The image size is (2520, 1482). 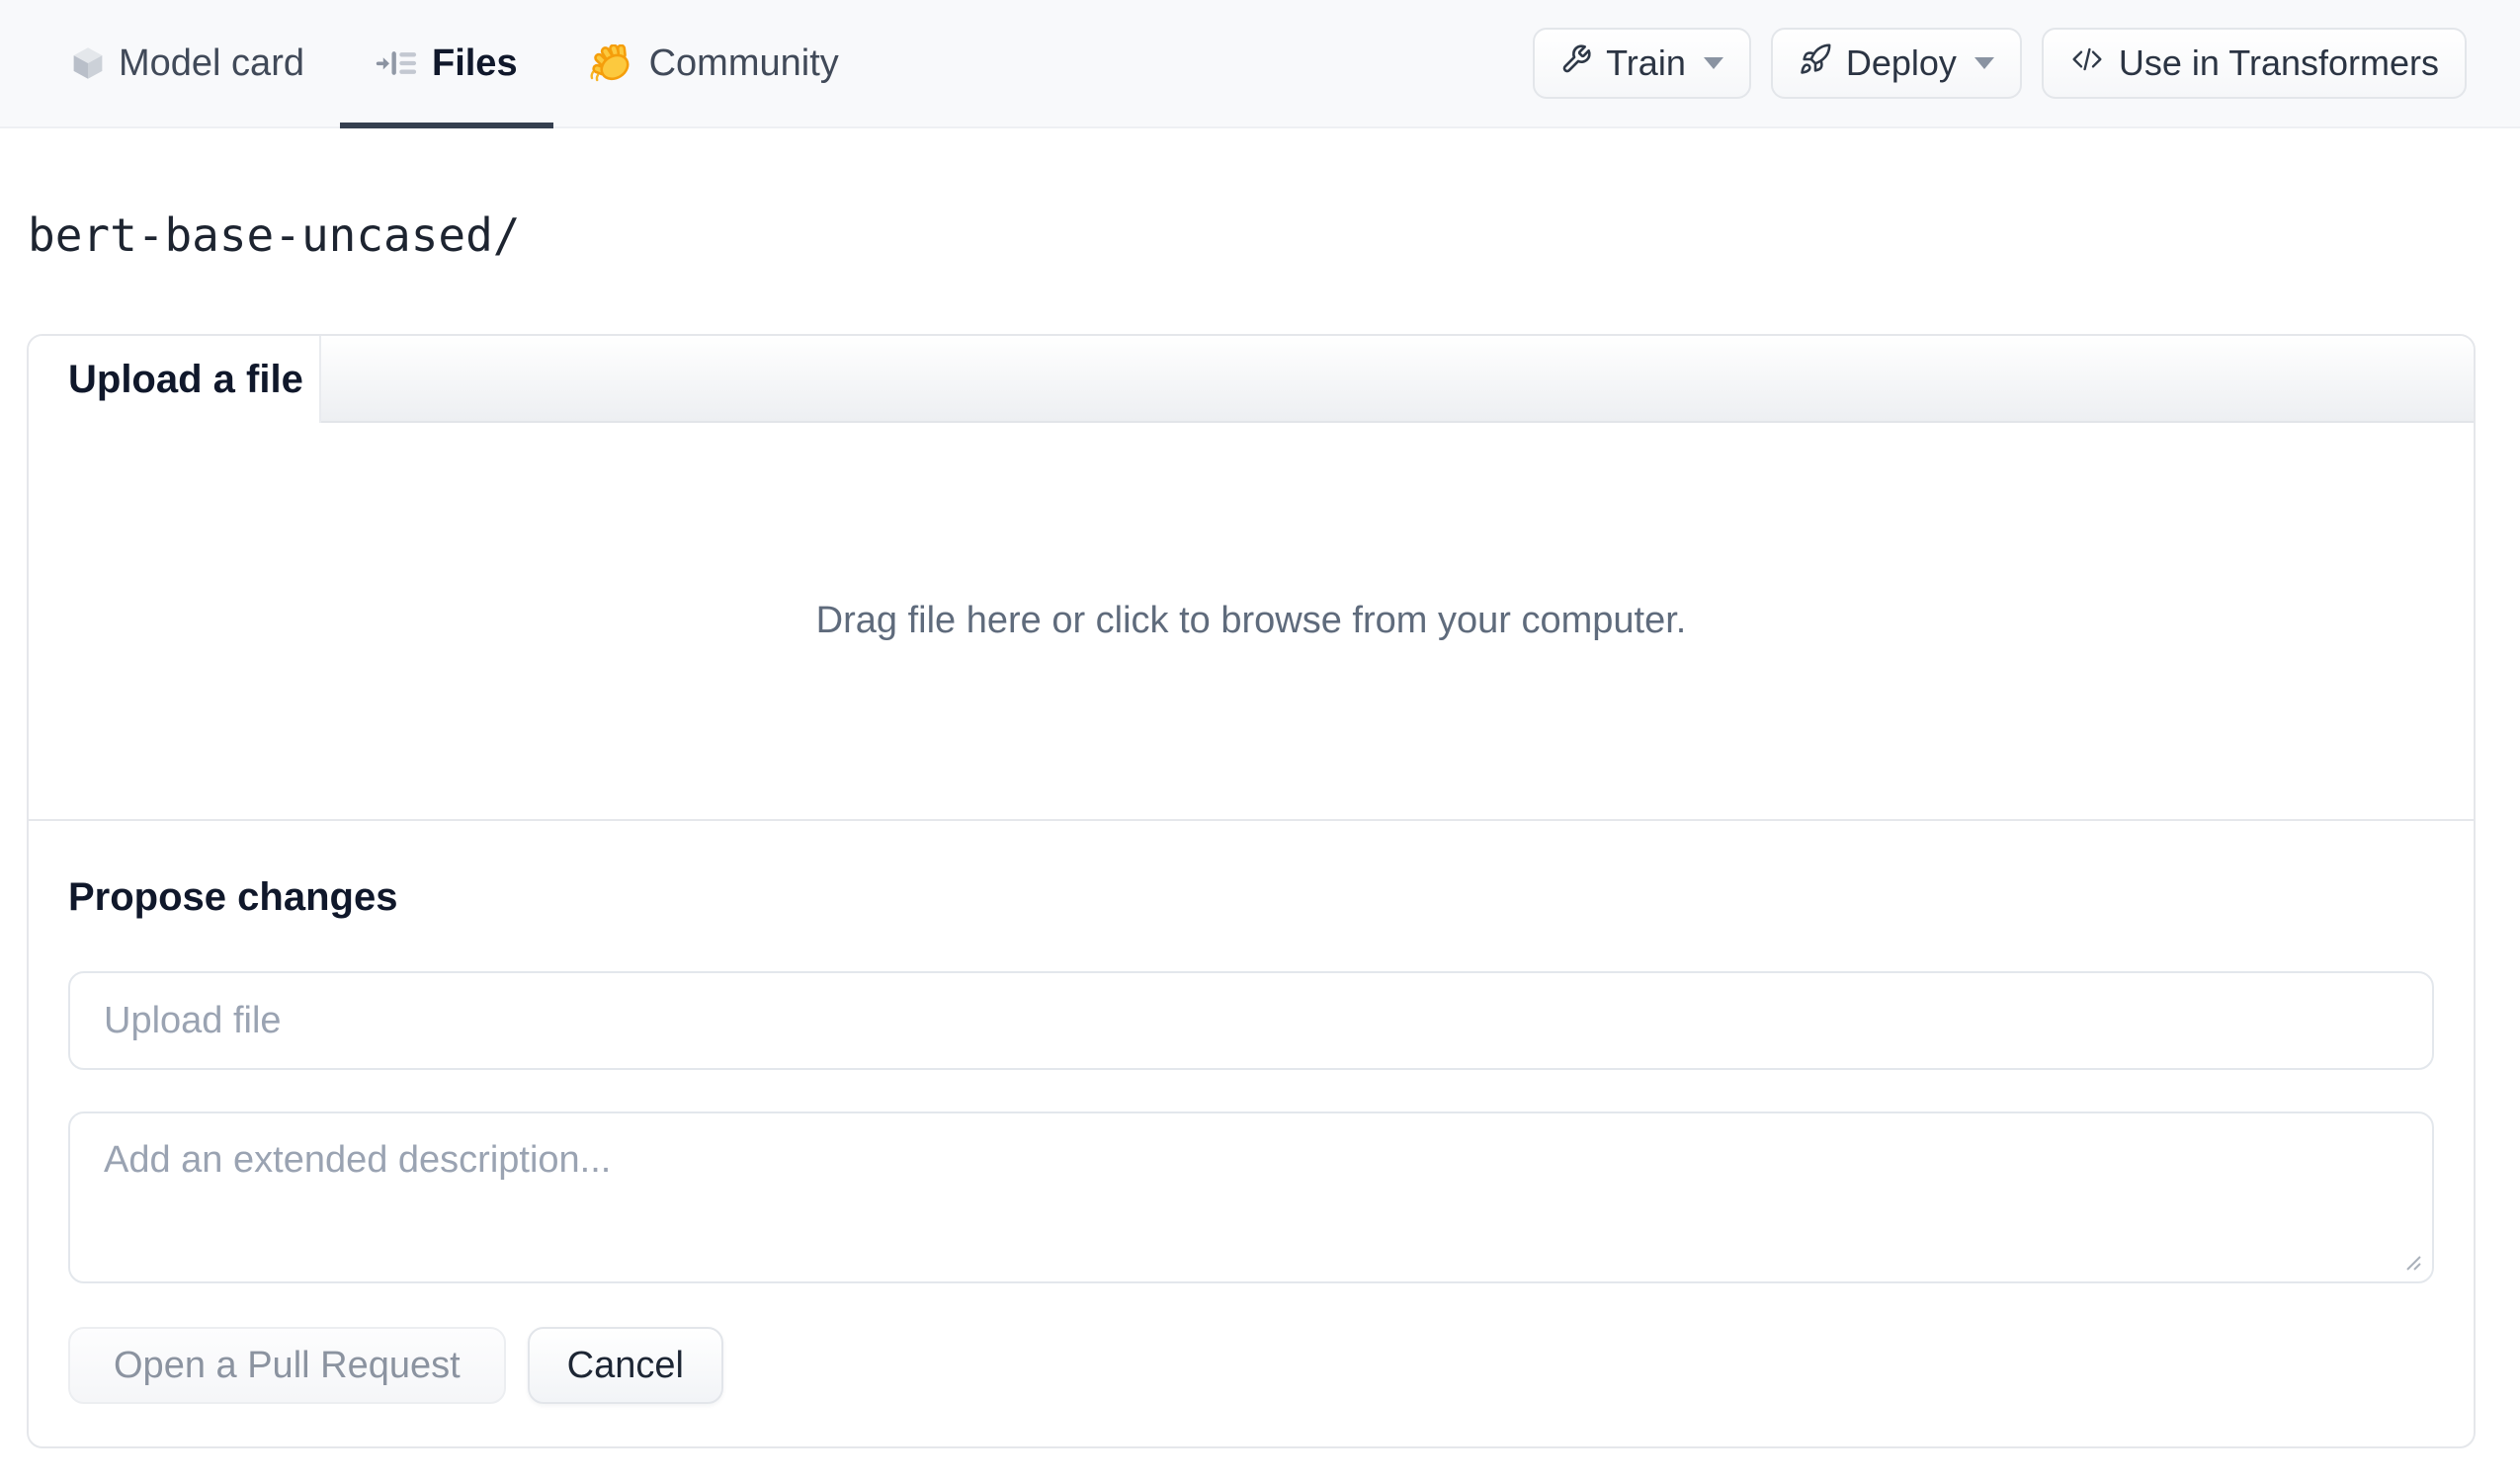 What do you see at coordinates (1251, 1365) in the screenshot?
I see `propose-actions: Open a Pull Request Cancel` at bounding box center [1251, 1365].